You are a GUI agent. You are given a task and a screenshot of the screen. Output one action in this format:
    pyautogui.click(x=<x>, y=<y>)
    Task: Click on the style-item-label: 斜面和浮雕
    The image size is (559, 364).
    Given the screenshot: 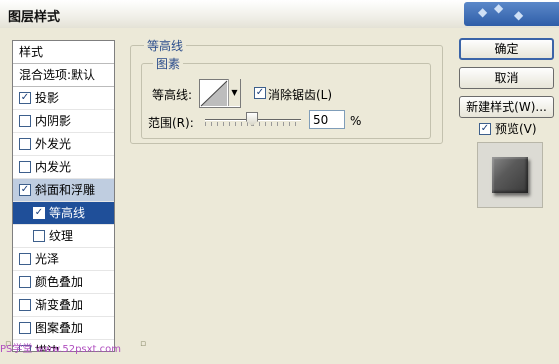 What is the action you would take?
    pyautogui.click(x=65, y=190)
    